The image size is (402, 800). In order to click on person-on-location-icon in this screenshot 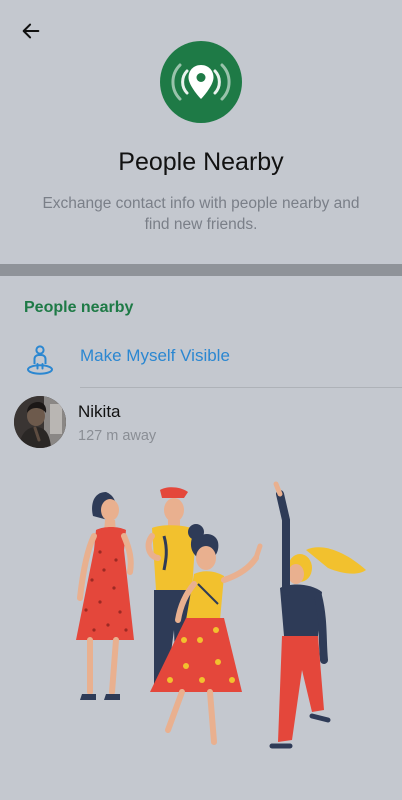, I will do `click(40, 360)`.